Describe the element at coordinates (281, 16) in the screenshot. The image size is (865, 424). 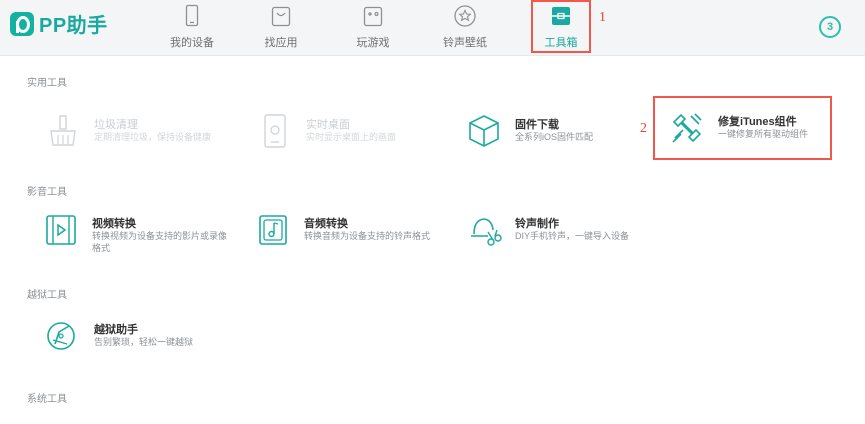
I see `bag-icon` at that location.